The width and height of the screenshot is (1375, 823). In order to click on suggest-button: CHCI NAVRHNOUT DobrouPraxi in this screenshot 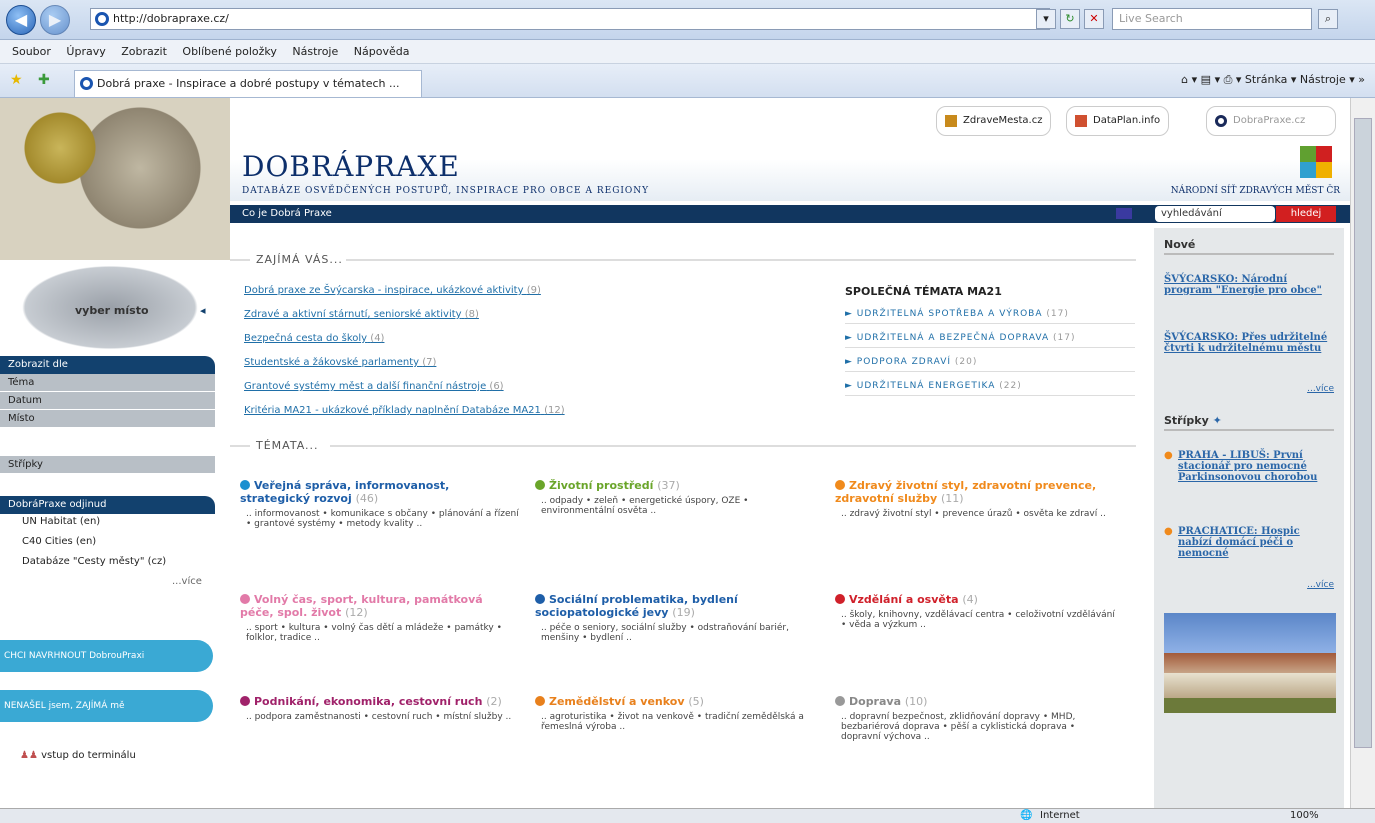, I will do `click(106, 656)`.